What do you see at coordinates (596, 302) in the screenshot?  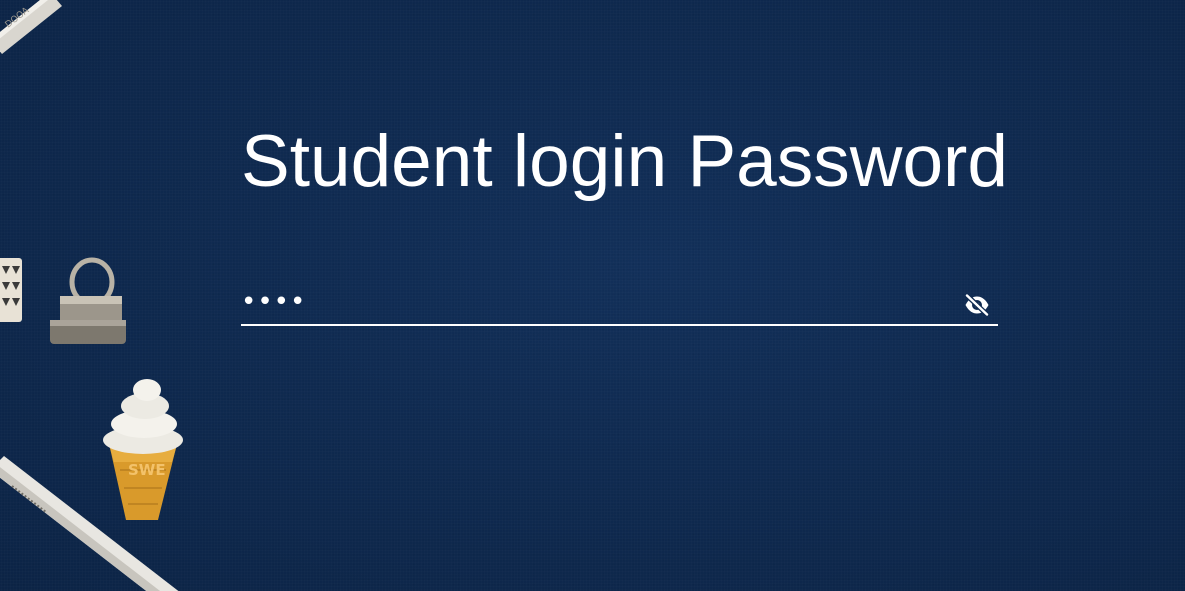 I see `password-input` at bounding box center [596, 302].